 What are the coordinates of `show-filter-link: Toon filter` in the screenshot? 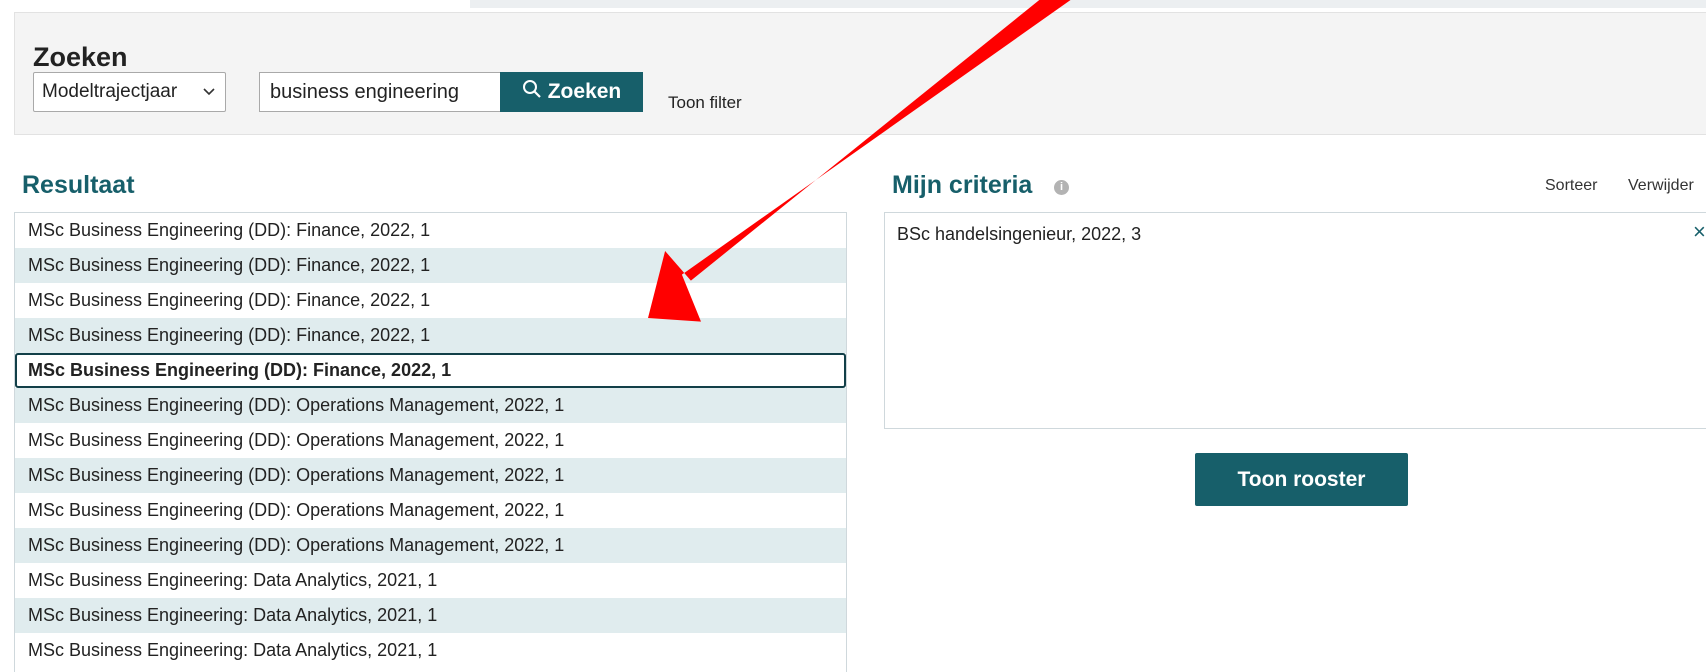 It's located at (705, 103).